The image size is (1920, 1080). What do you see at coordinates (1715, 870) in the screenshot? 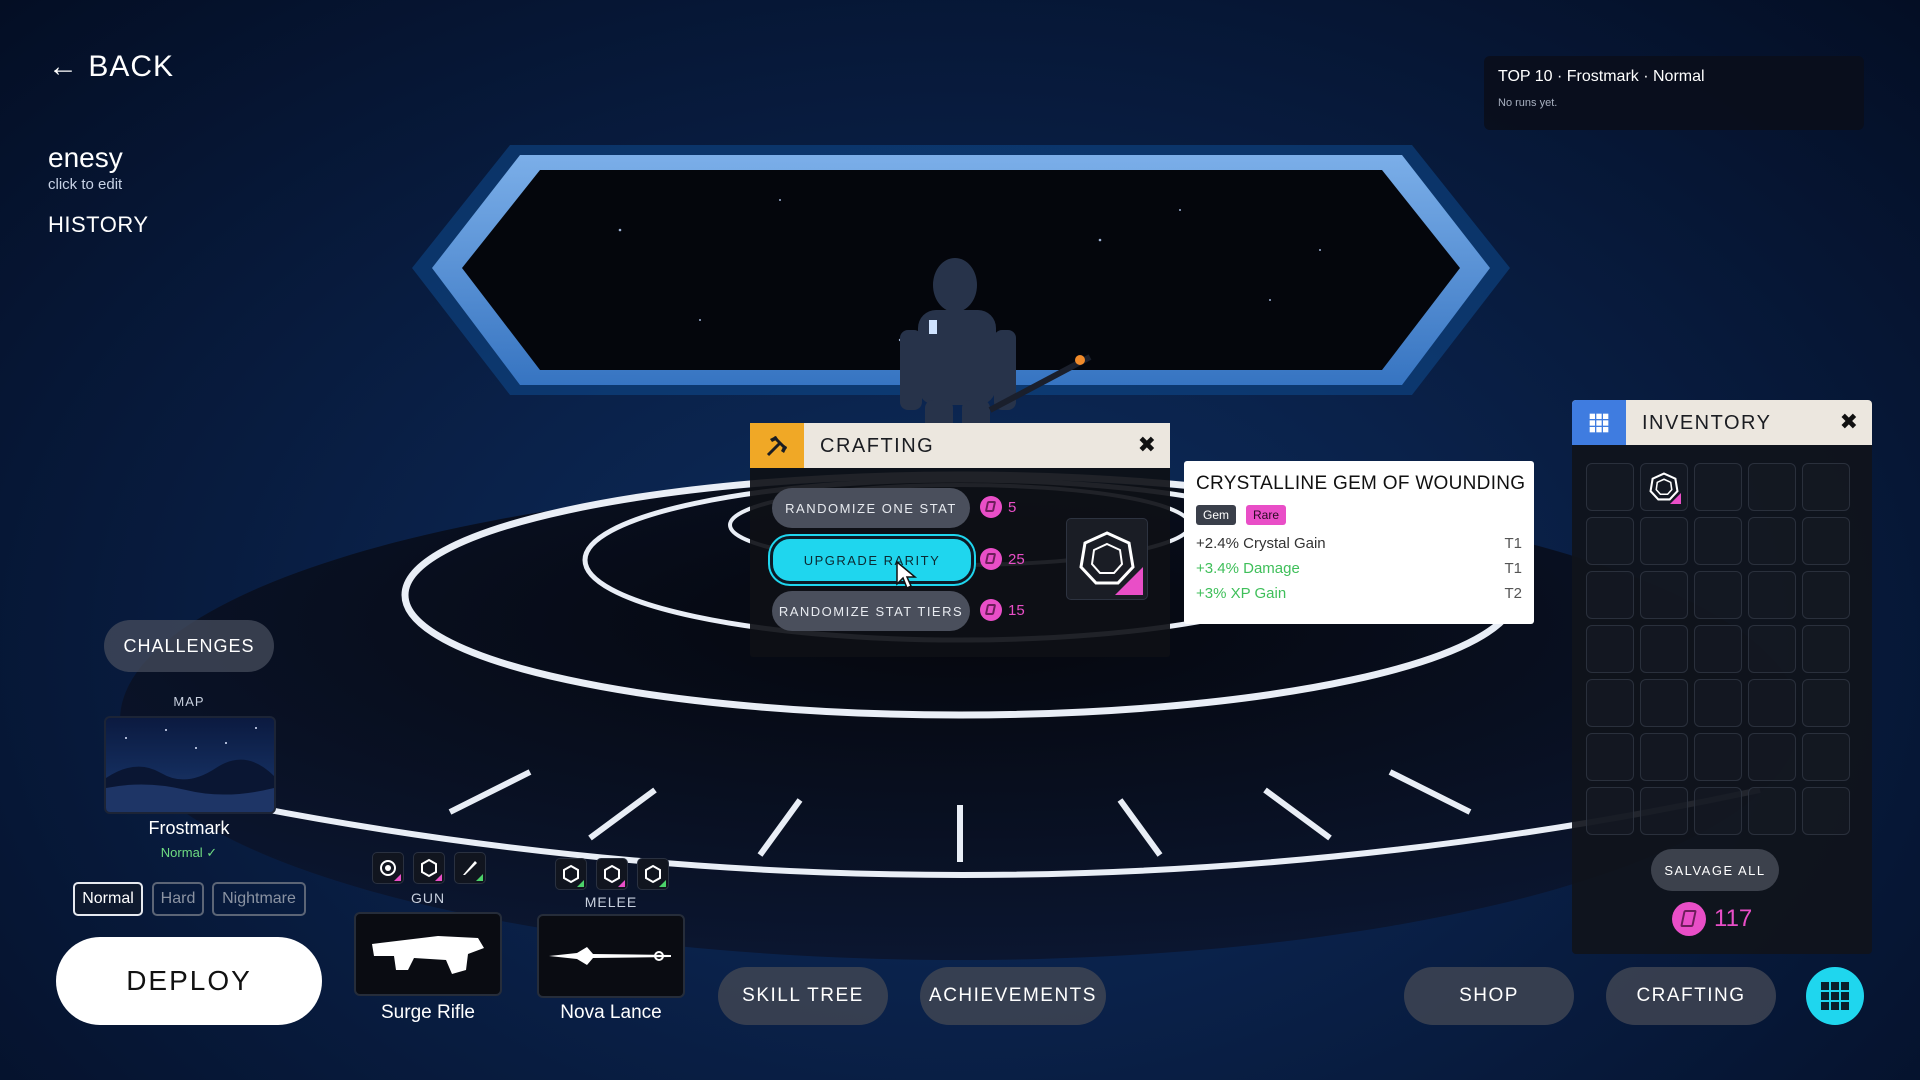
I see `salvage-all-button: SALVAGE ALL` at bounding box center [1715, 870].